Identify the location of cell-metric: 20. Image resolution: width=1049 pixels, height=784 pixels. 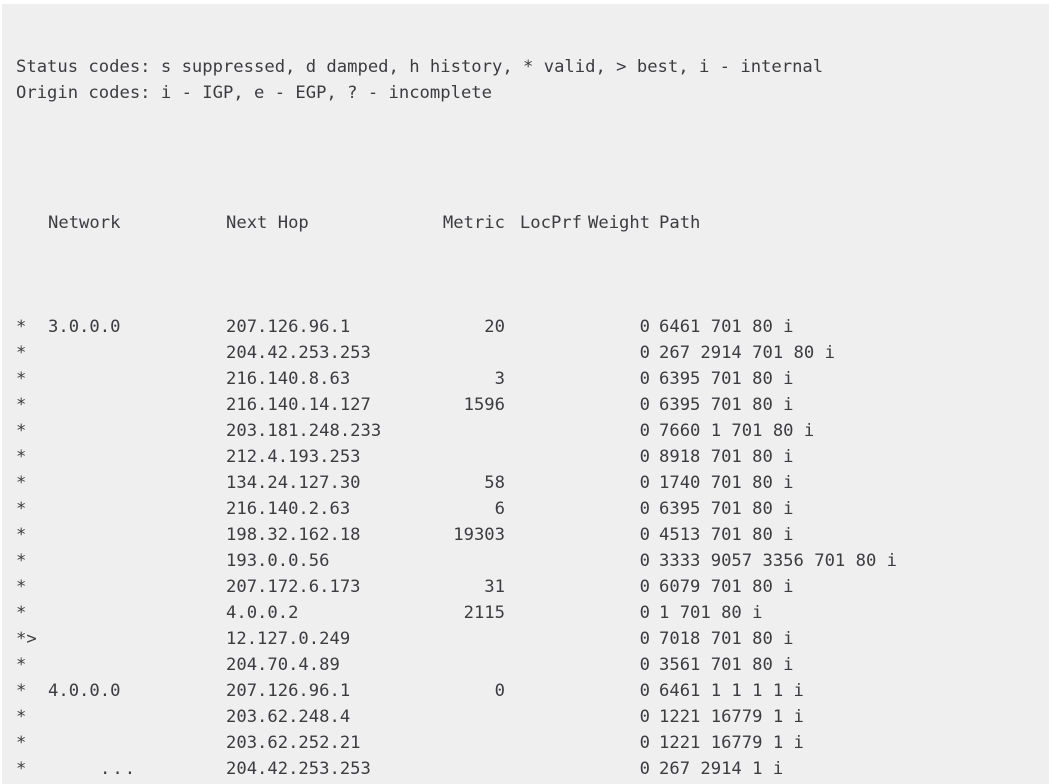
(494, 327).